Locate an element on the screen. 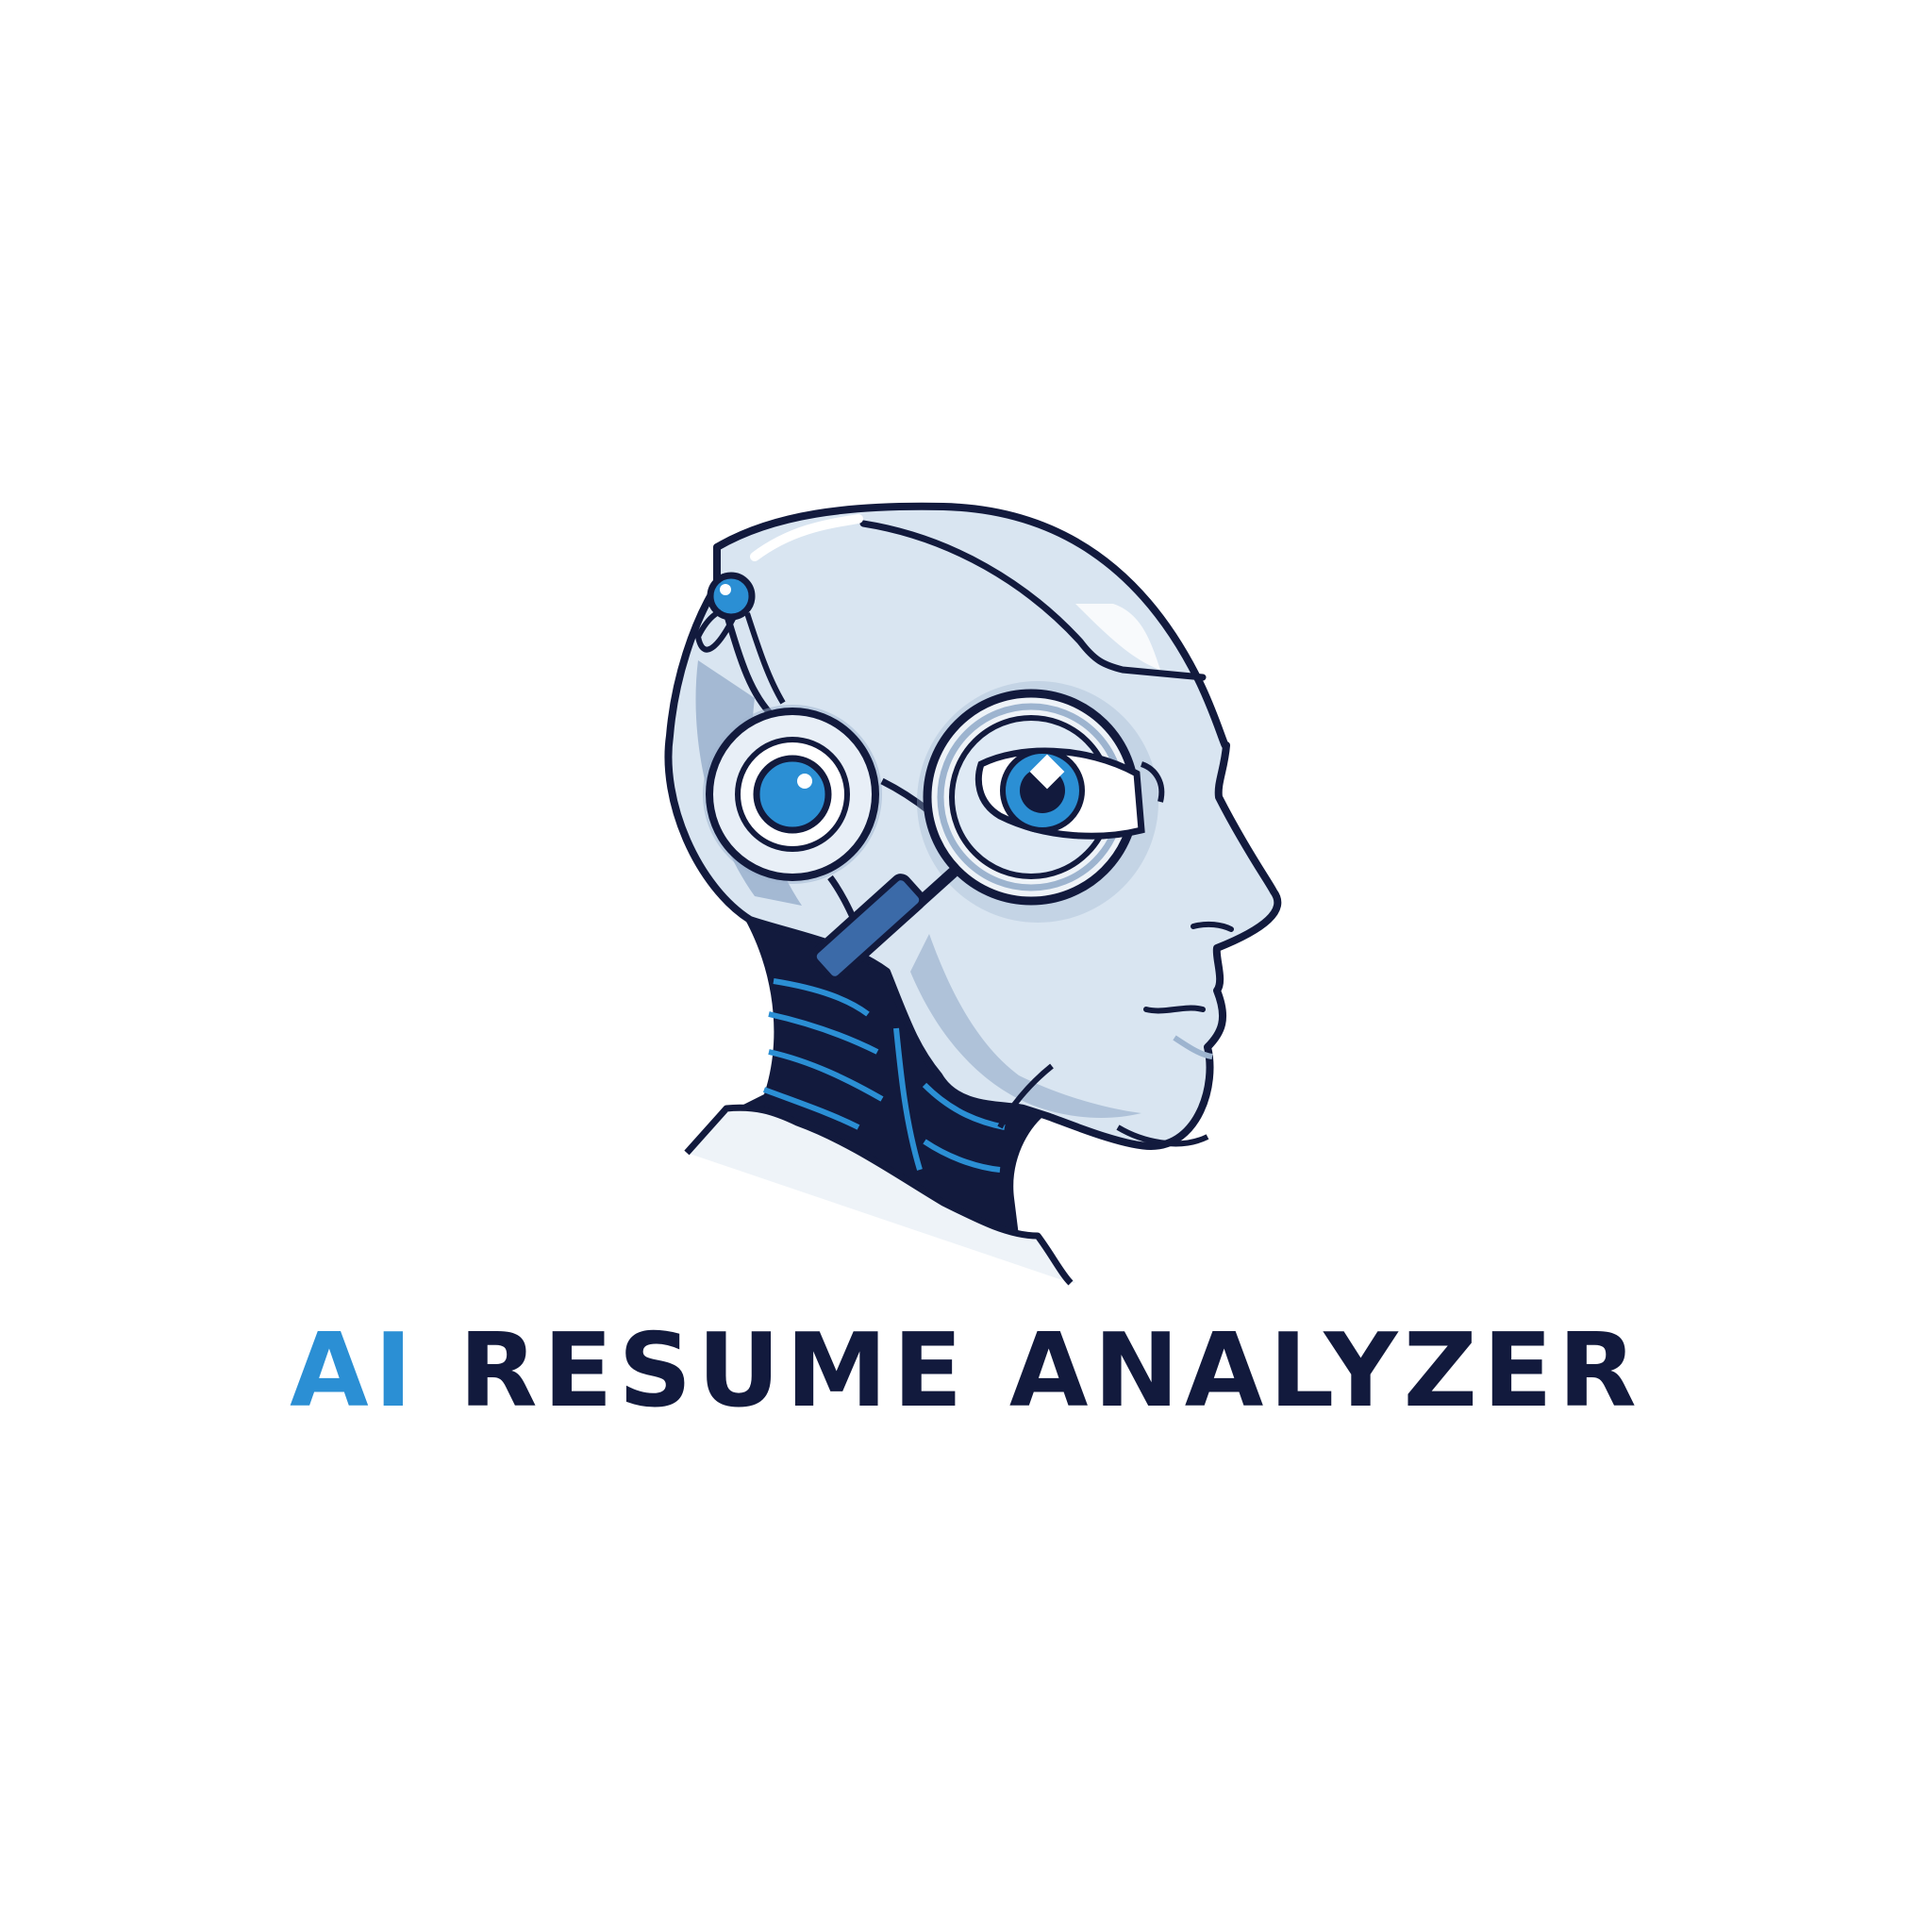 The height and width of the screenshot is (1932, 1932). wordmark-accent: AI is located at coordinates (354, 1371).